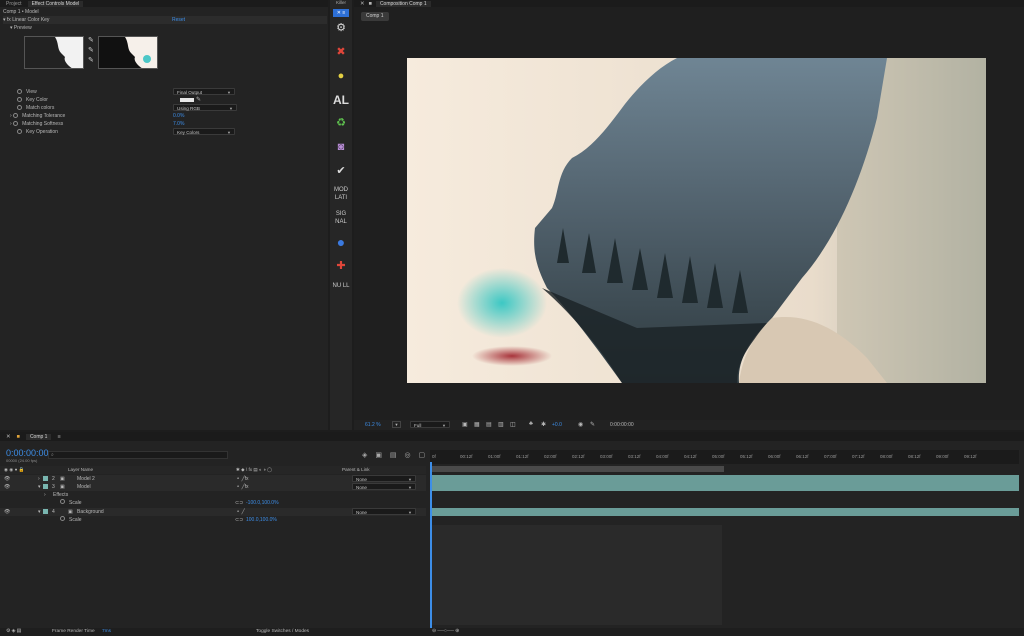 The height and width of the screenshot is (636, 1024). I want to click on grid-icon: ▦, so click(477, 424).